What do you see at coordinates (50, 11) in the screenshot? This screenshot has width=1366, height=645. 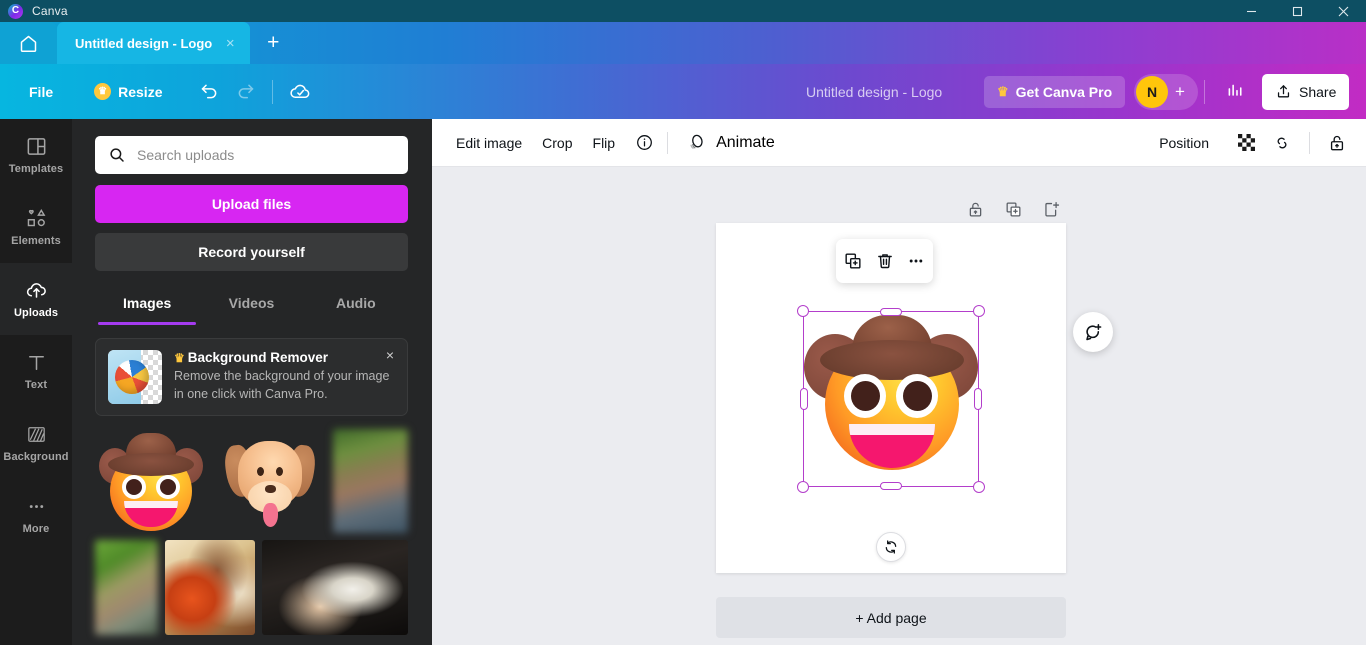 I see `window-title: Canva` at bounding box center [50, 11].